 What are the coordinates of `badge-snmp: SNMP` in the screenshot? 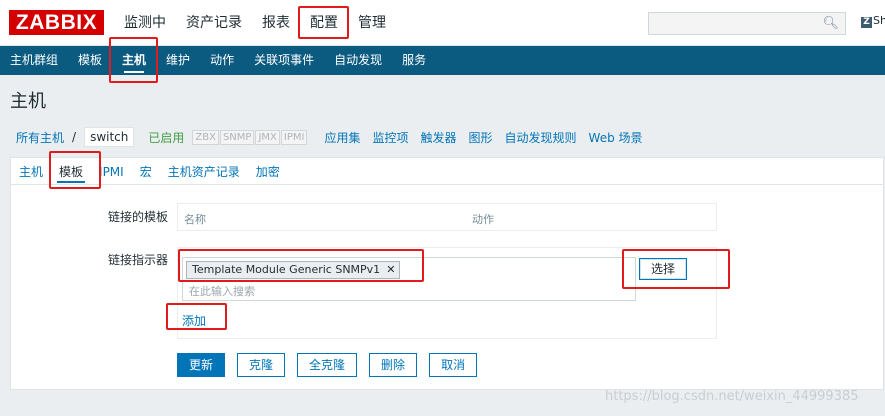 It's located at (237, 137).